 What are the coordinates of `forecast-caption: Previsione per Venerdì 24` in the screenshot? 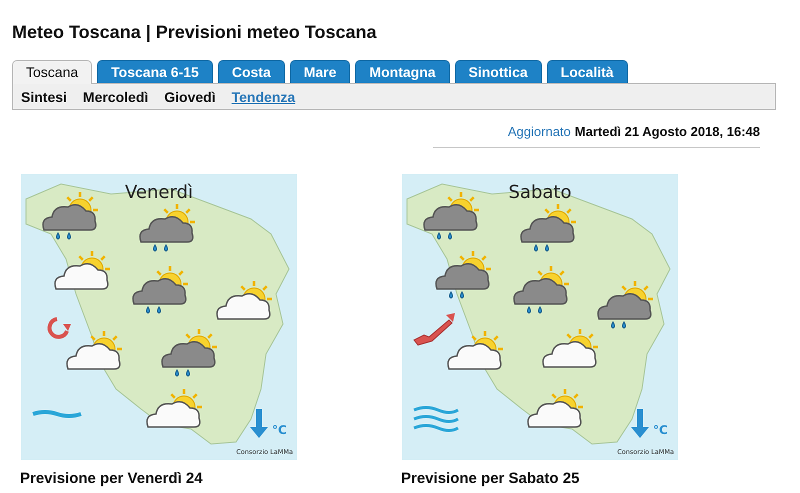 It's located at (112, 478).